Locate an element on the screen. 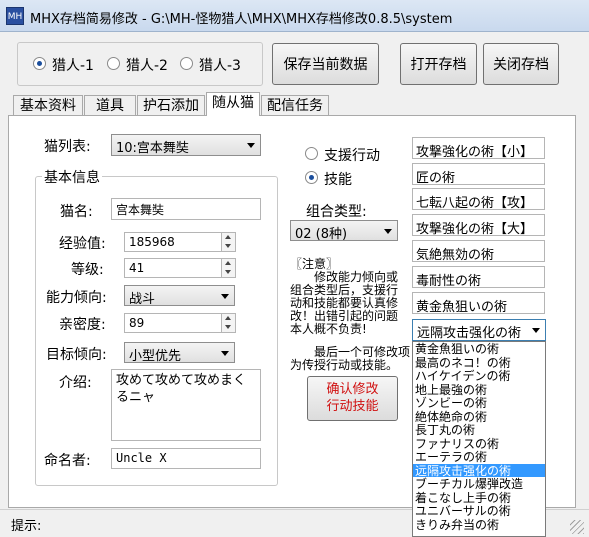 This screenshot has width=589, height=537. skill-slot-4: 攻撃強化の術【大】 is located at coordinates (478, 225).